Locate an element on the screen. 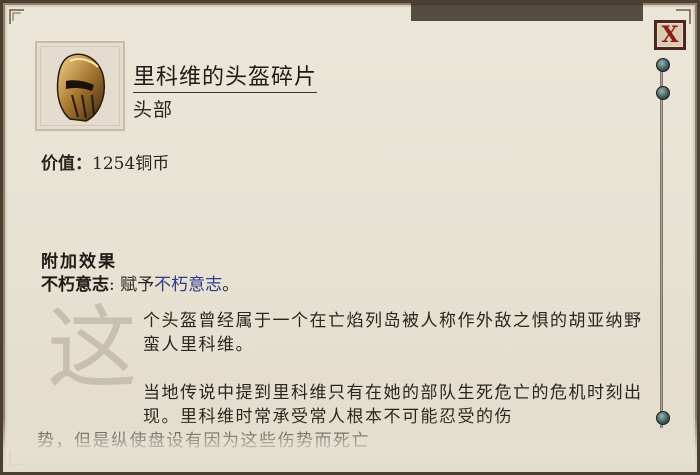 Image resolution: width=700 pixels, height=475 pixels. scroll-down-knob is located at coordinates (663, 418).